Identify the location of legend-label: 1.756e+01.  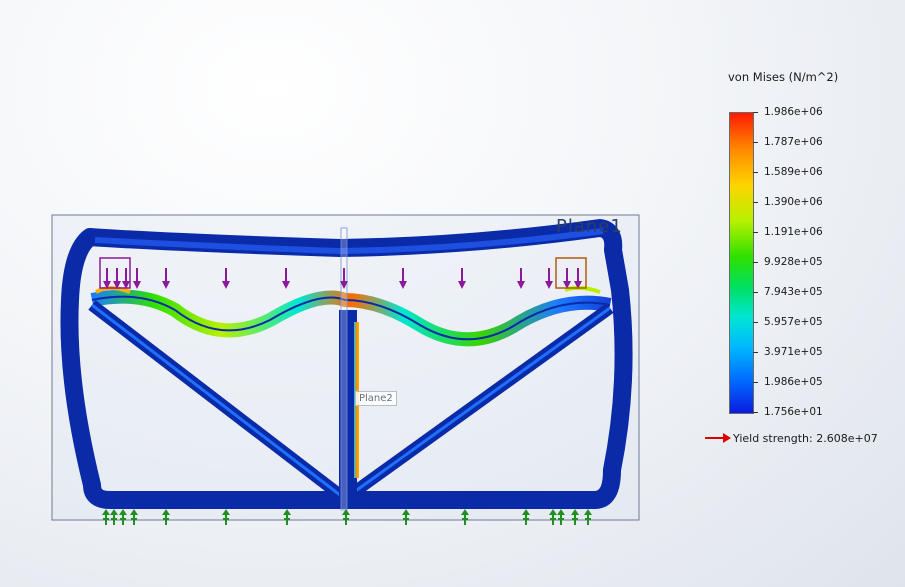
(793, 412).